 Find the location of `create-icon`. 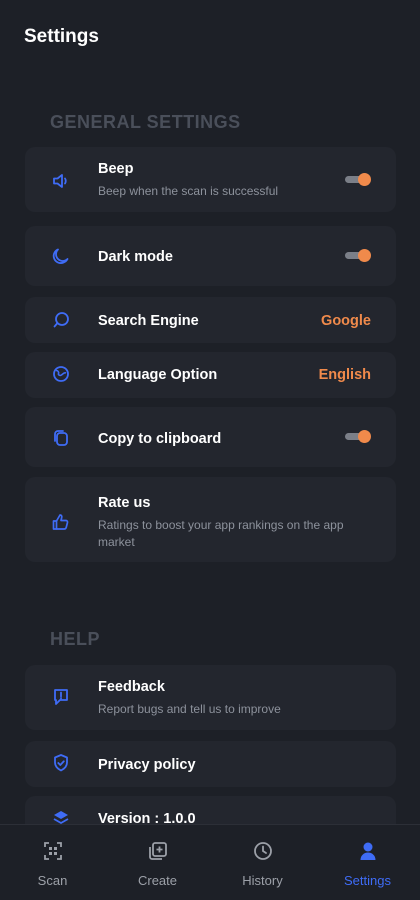

create-icon is located at coordinates (158, 851).